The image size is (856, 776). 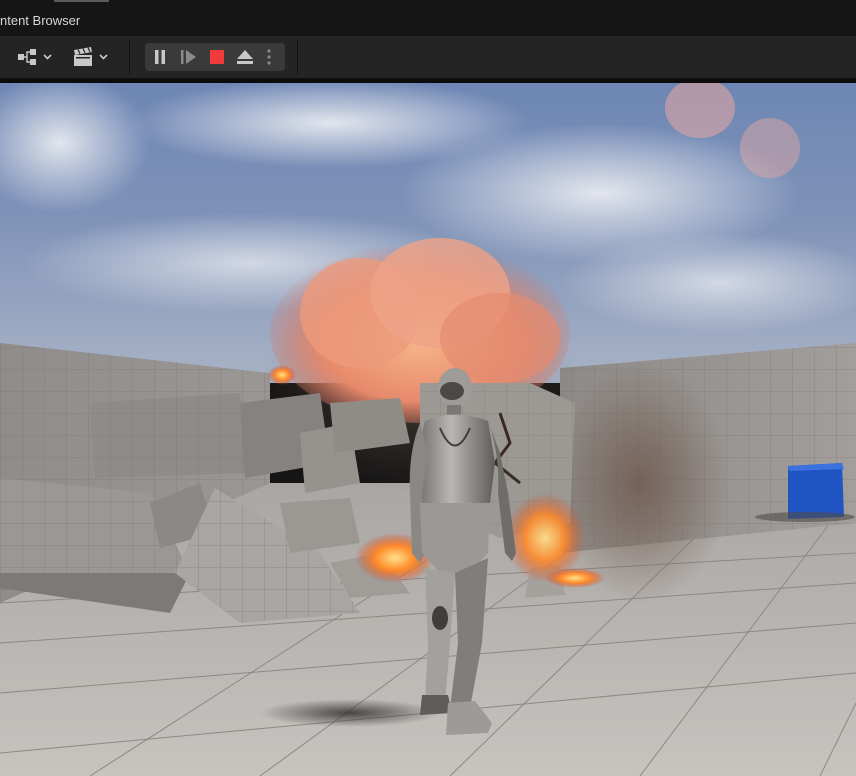 I want to click on kebab-icon, so click(x=269, y=57).